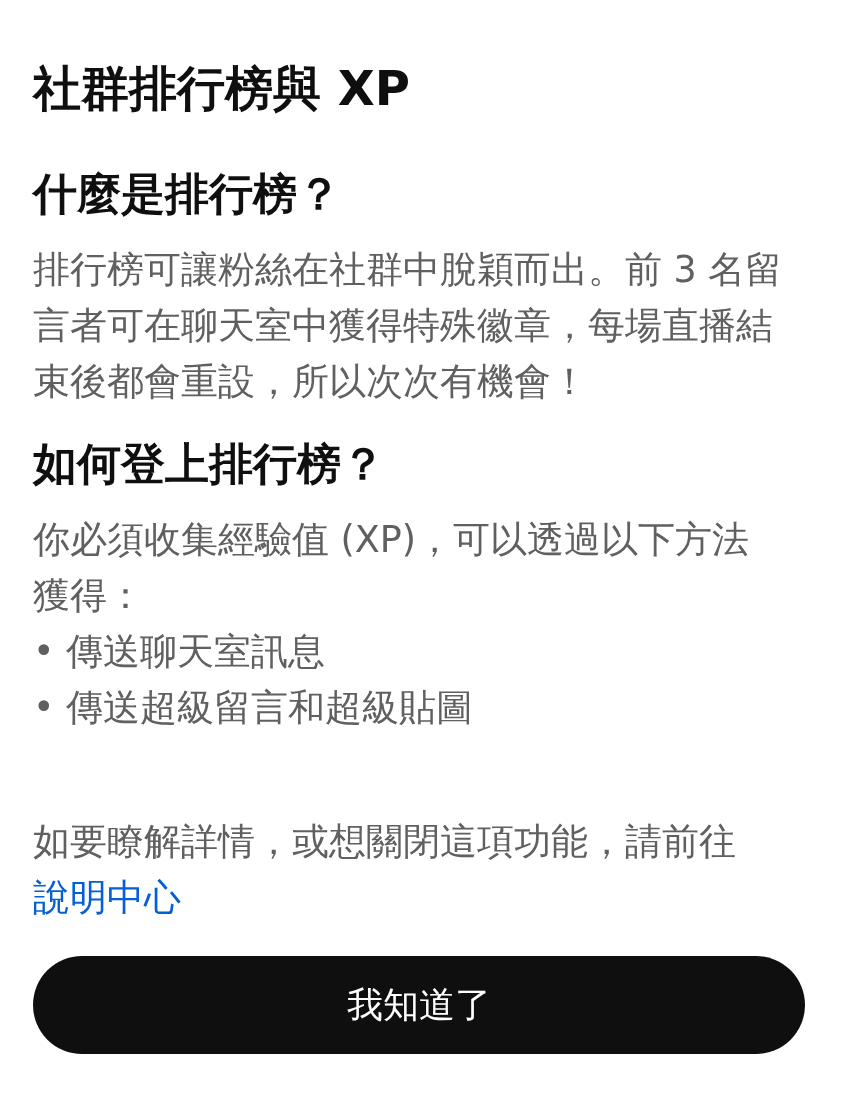 This screenshot has width=850, height=1106. Describe the element at coordinates (107, 897) in the screenshot. I see `help-center-link: 說明中心` at that location.